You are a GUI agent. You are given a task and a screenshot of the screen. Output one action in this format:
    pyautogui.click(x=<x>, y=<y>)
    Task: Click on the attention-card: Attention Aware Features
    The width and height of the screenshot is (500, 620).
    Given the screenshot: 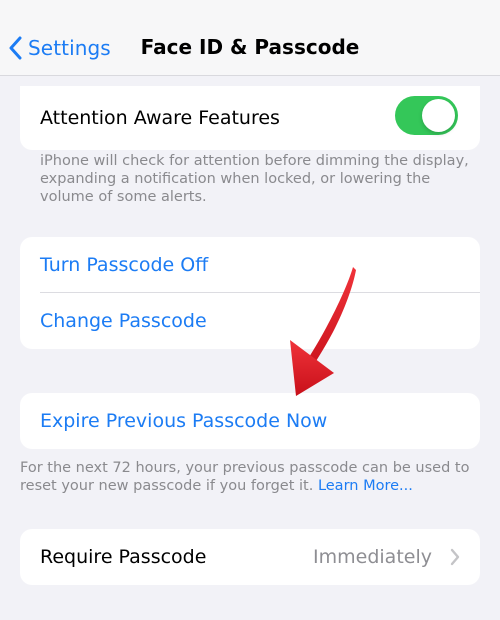 What is the action you would take?
    pyautogui.click(x=250, y=118)
    